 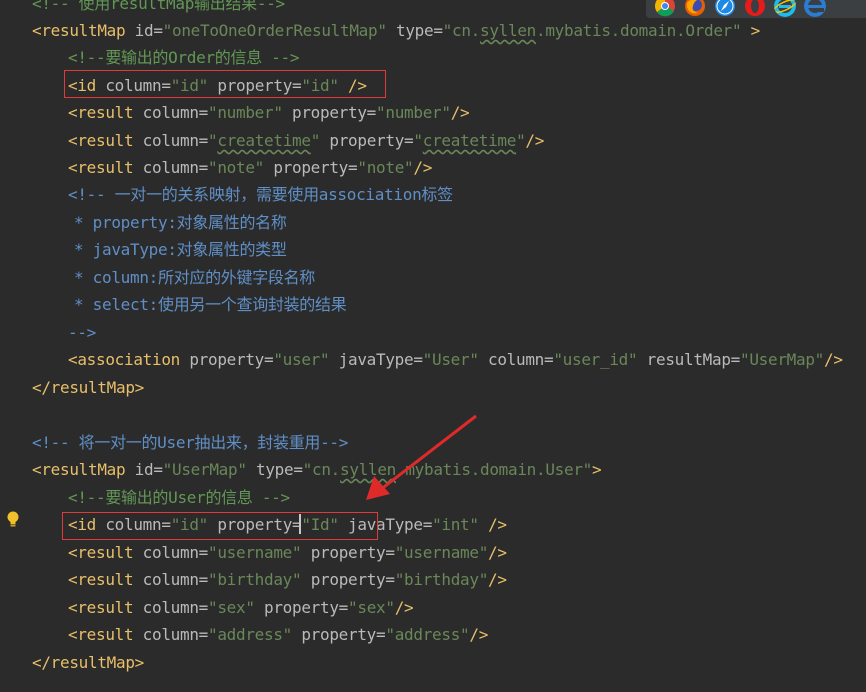 What do you see at coordinates (142, 8) in the screenshot?
I see `code-line: <!-- 使用resultMap输出结果-->` at bounding box center [142, 8].